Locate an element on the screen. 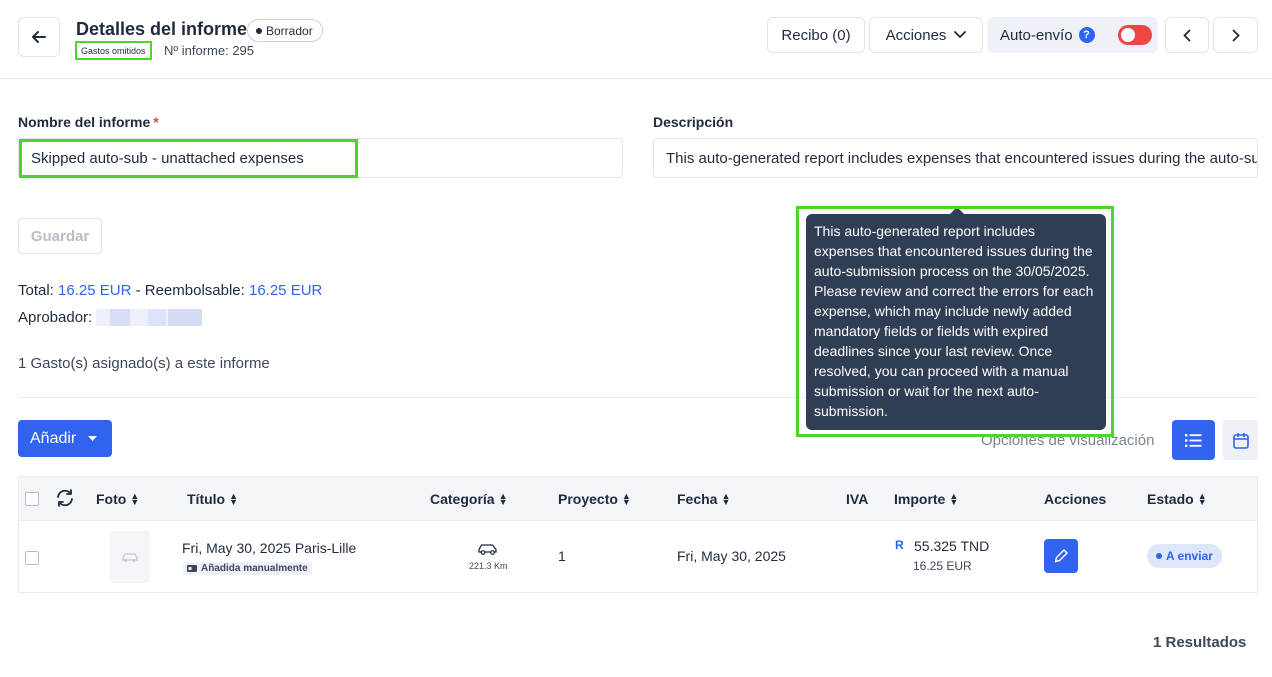 The height and width of the screenshot is (677, 1272). column-header-amount: Importe ▲ ▼ is located at coordinates (926, 499).